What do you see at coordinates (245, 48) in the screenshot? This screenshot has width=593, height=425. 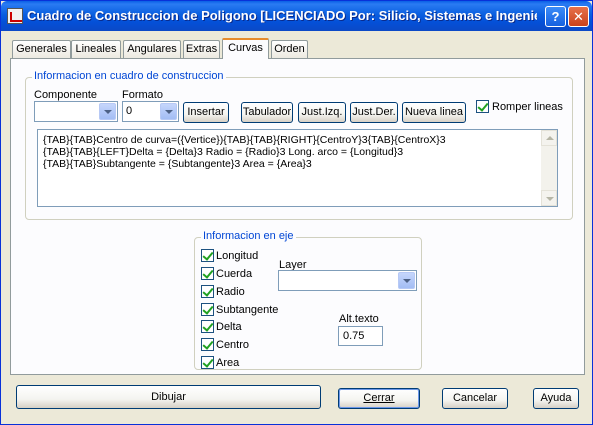 I see `tab-curvas: Curvas` at bounding box center [245, 48].